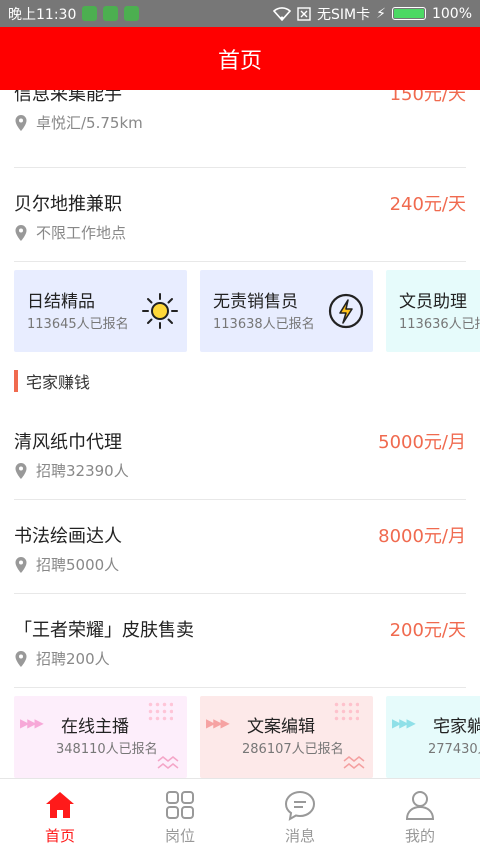 The image size is (480, 853). Describe the element at coordinates (73, 659) in the screenshot. I see `job-hiring-text: 招聘200人` at that location.